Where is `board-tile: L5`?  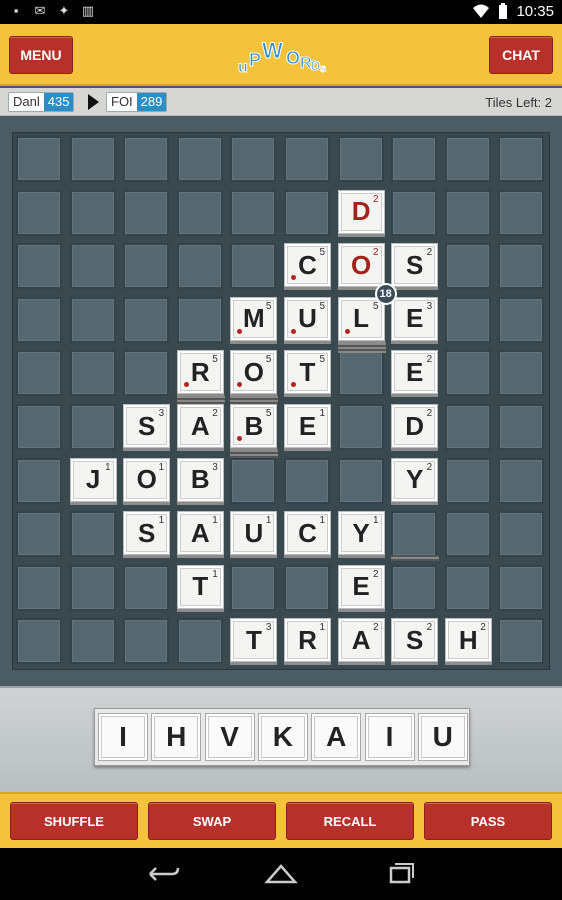
board-tile: L5 is located at coordinates (361, 318).